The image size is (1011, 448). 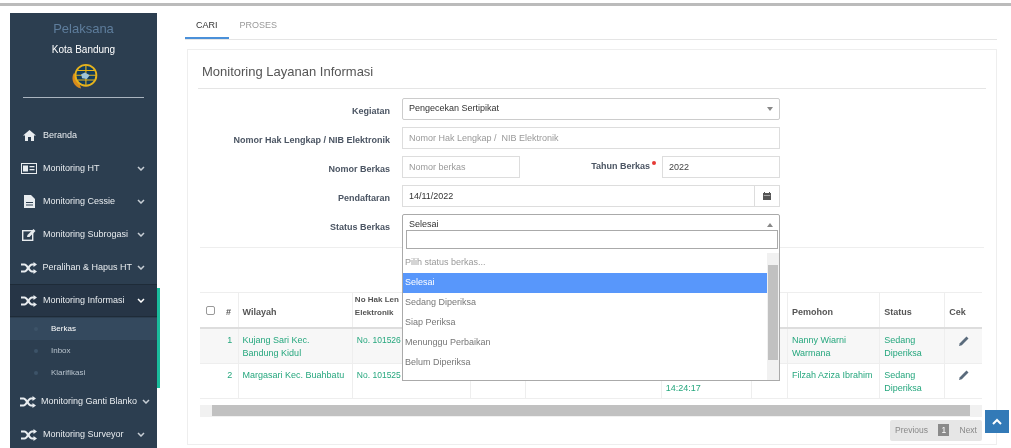 I want to click on menu-item: Monitoring HT, so click(x=83, y=168).